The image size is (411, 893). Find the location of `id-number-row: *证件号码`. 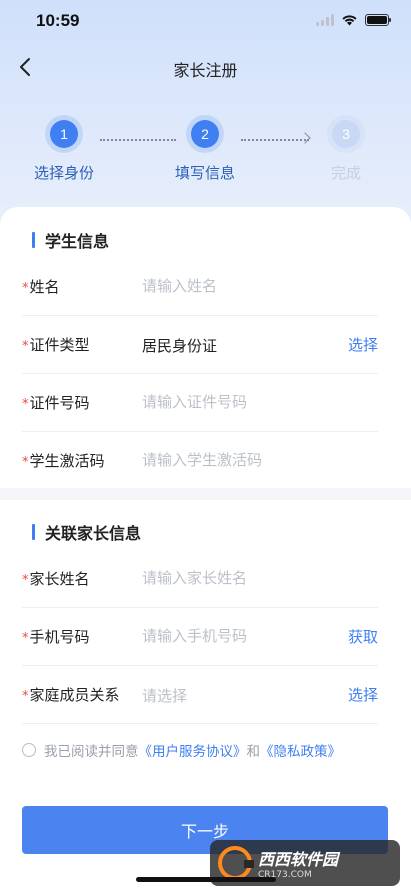

id-number-row: *证件号码 is located at coordinates (200, 403).